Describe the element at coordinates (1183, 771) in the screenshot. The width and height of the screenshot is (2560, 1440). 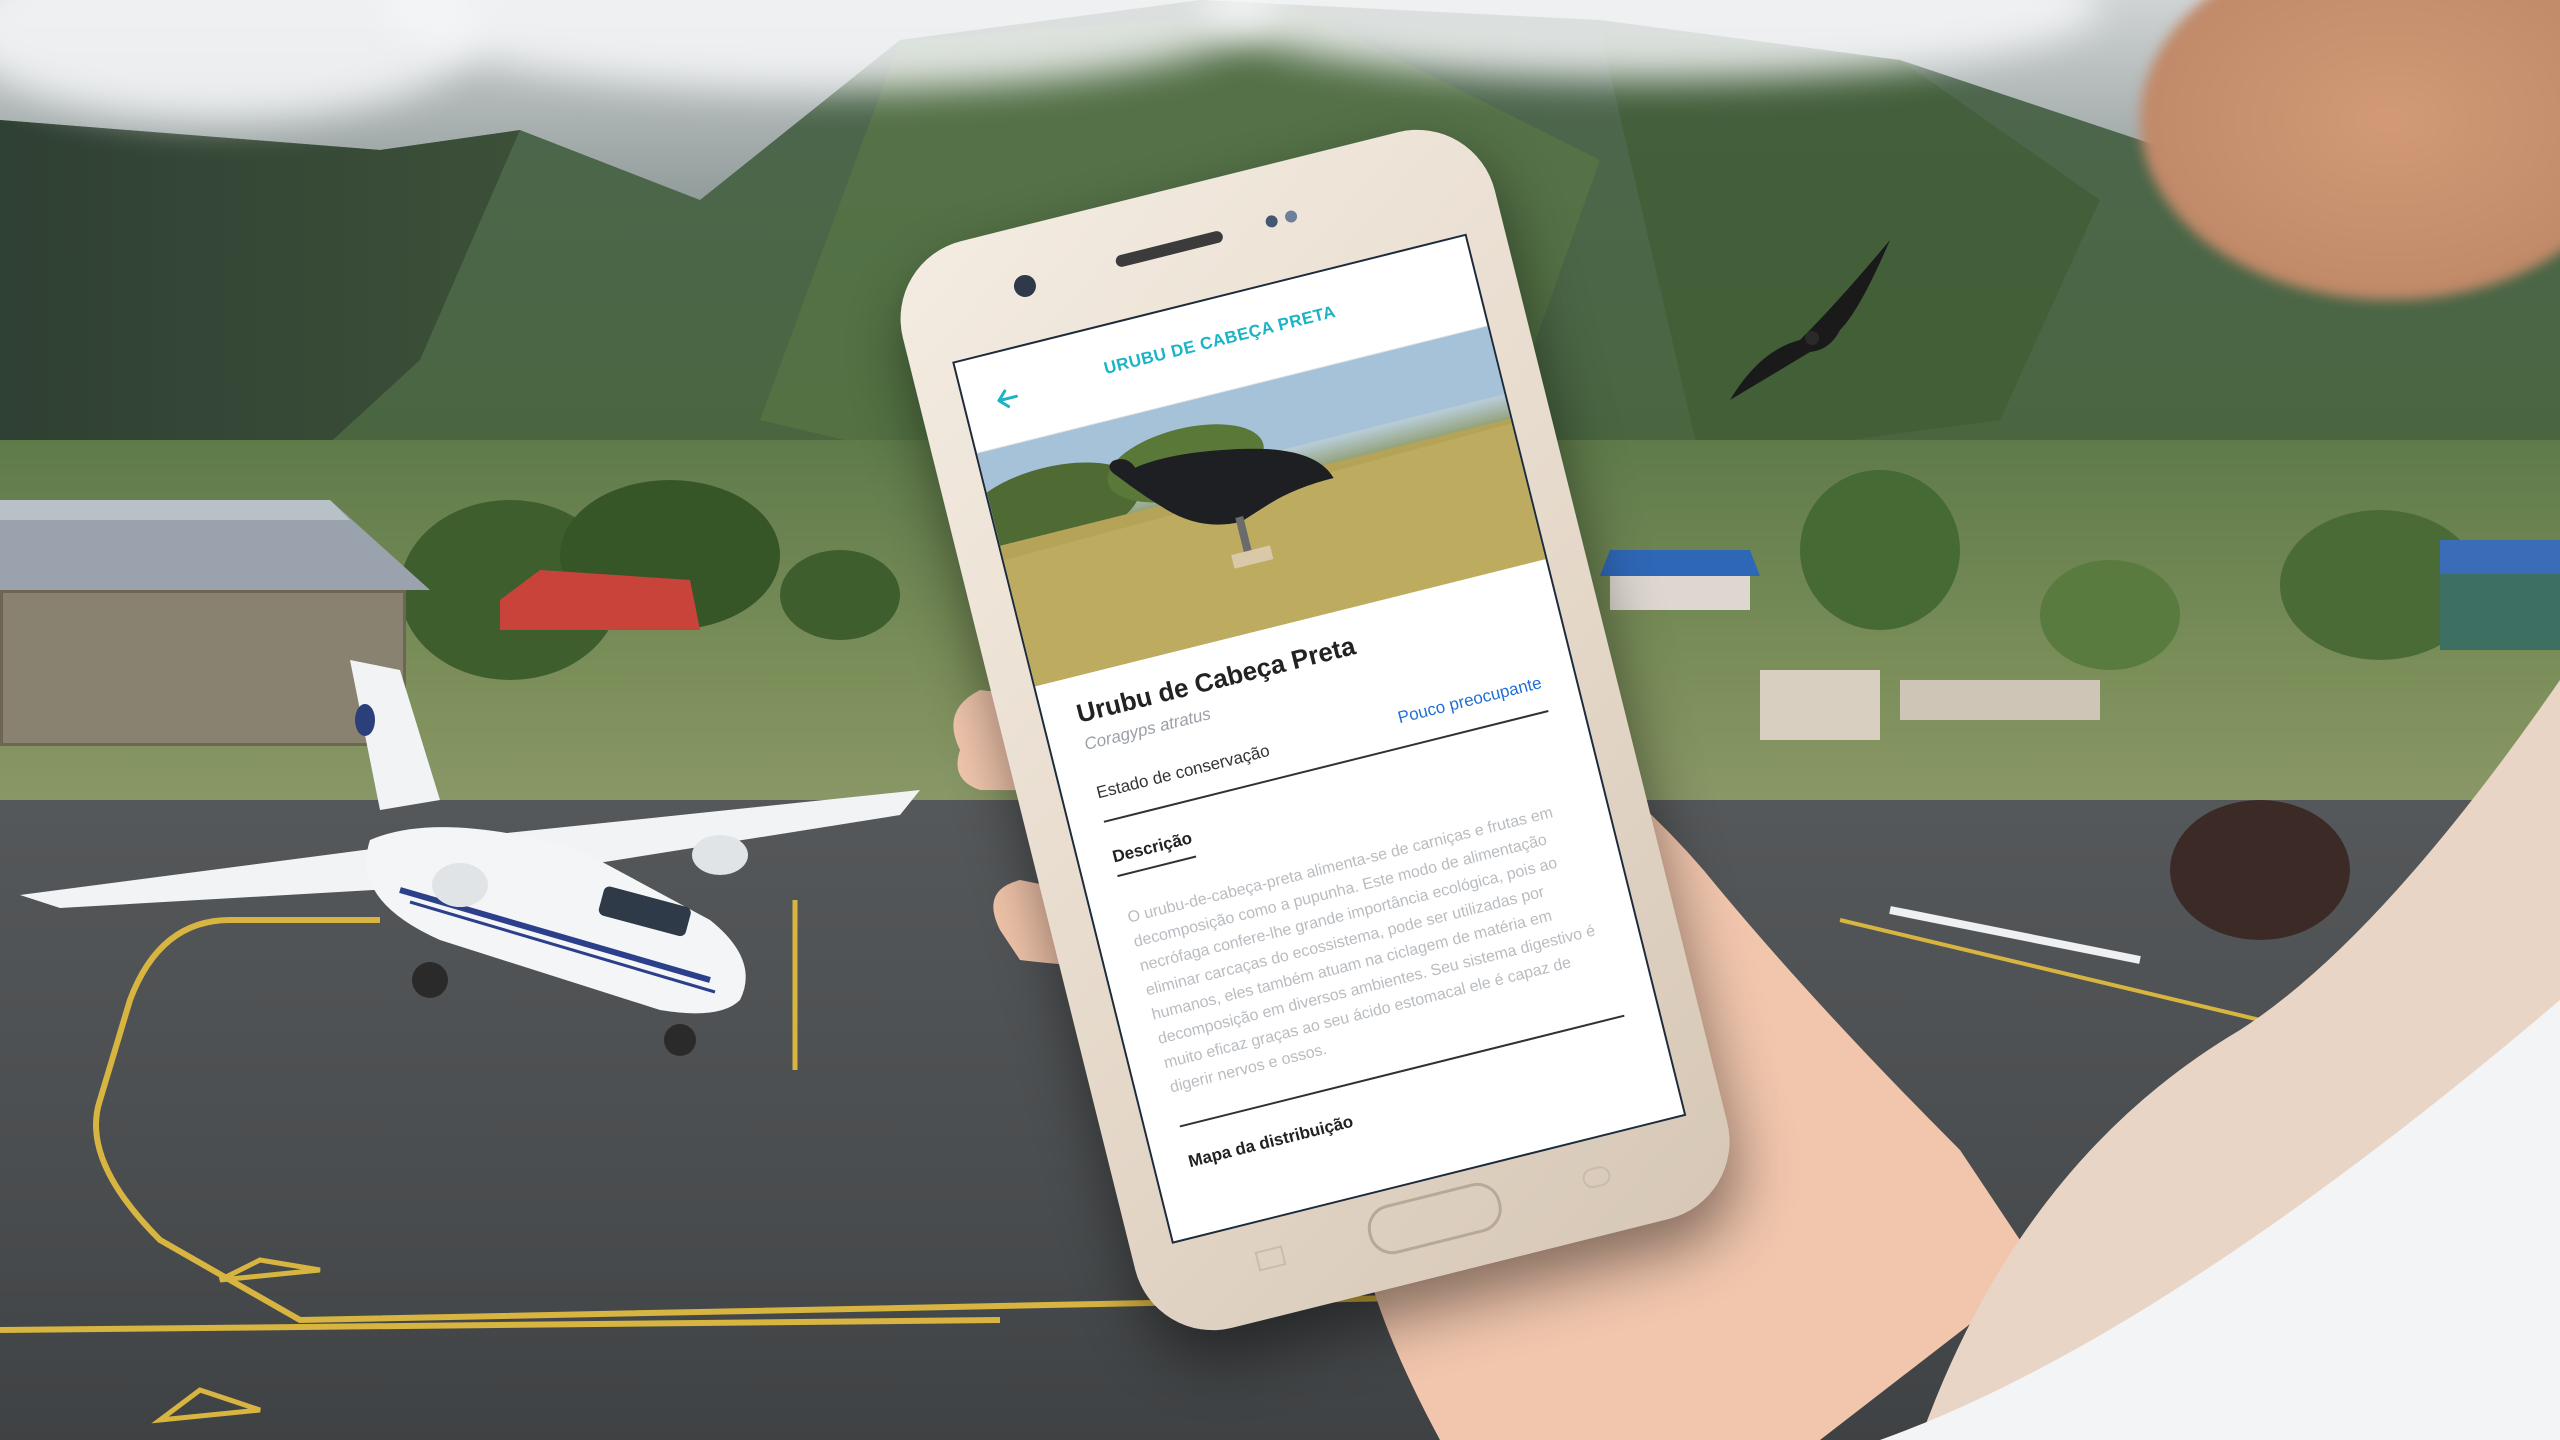
I see `conservation-status-label: Estado de conservação` at that location.